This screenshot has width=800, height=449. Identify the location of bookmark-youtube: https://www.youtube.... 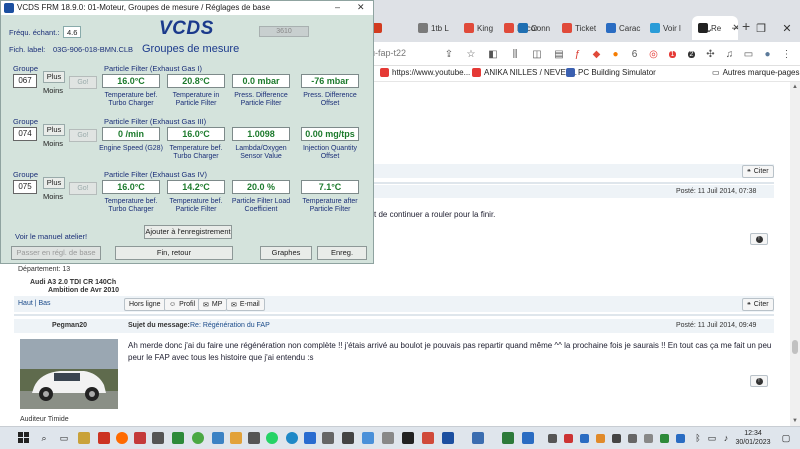
(425, 72).